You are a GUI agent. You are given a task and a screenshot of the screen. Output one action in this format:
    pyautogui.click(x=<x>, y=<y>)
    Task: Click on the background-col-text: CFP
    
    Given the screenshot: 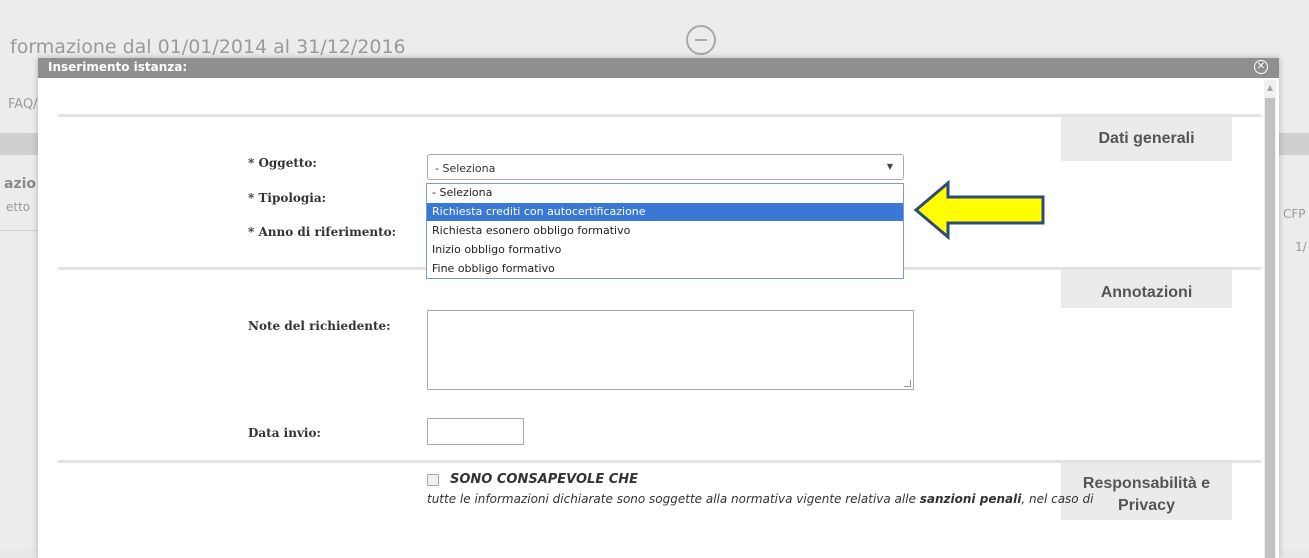 What is the action you would take?
    pyautogui.click(x=1294, y=214)
    